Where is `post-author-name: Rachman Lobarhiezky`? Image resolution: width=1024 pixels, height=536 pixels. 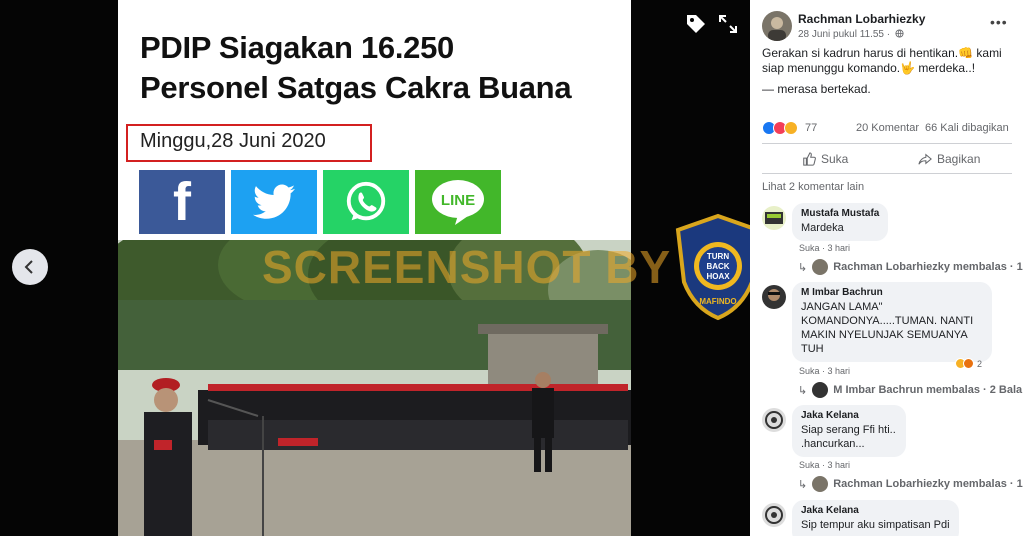 post-author-name: Rachman Lobarhiezky is located at coordinates (861, 19).